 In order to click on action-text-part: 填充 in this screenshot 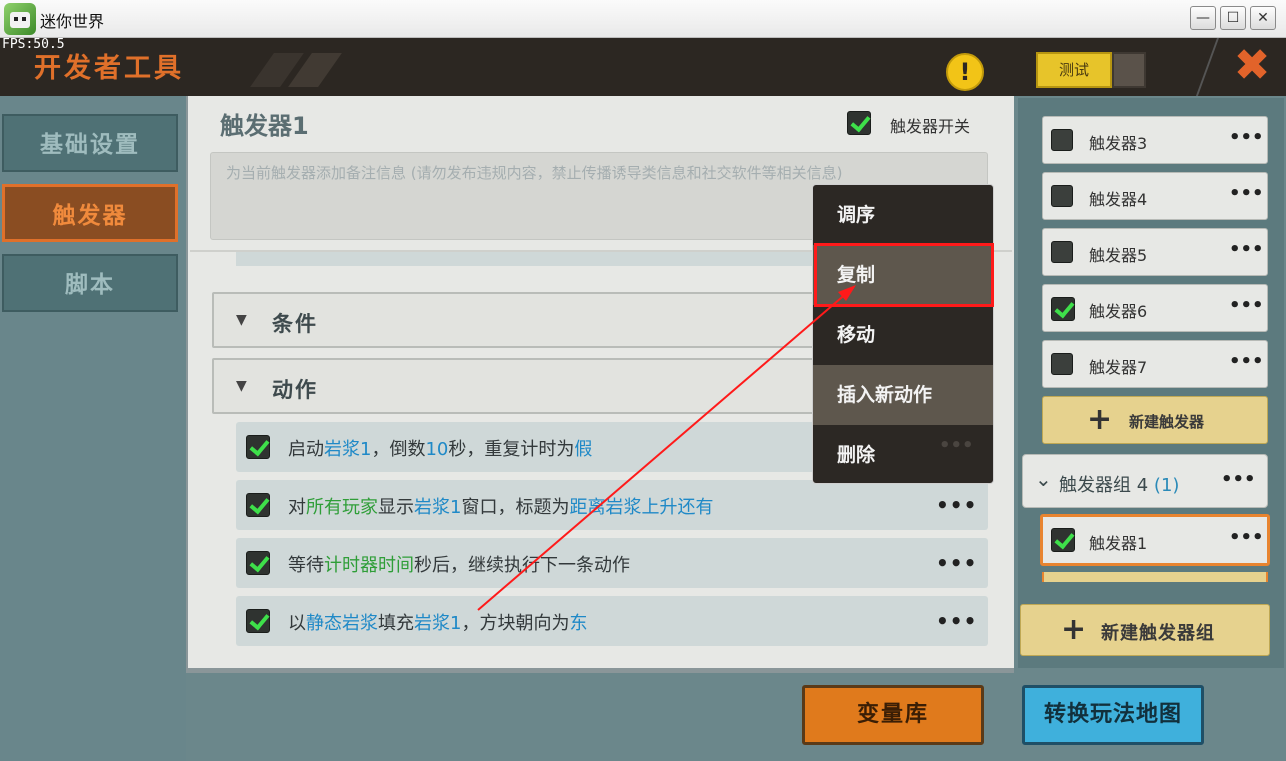, I will do `click(396, 623)`.